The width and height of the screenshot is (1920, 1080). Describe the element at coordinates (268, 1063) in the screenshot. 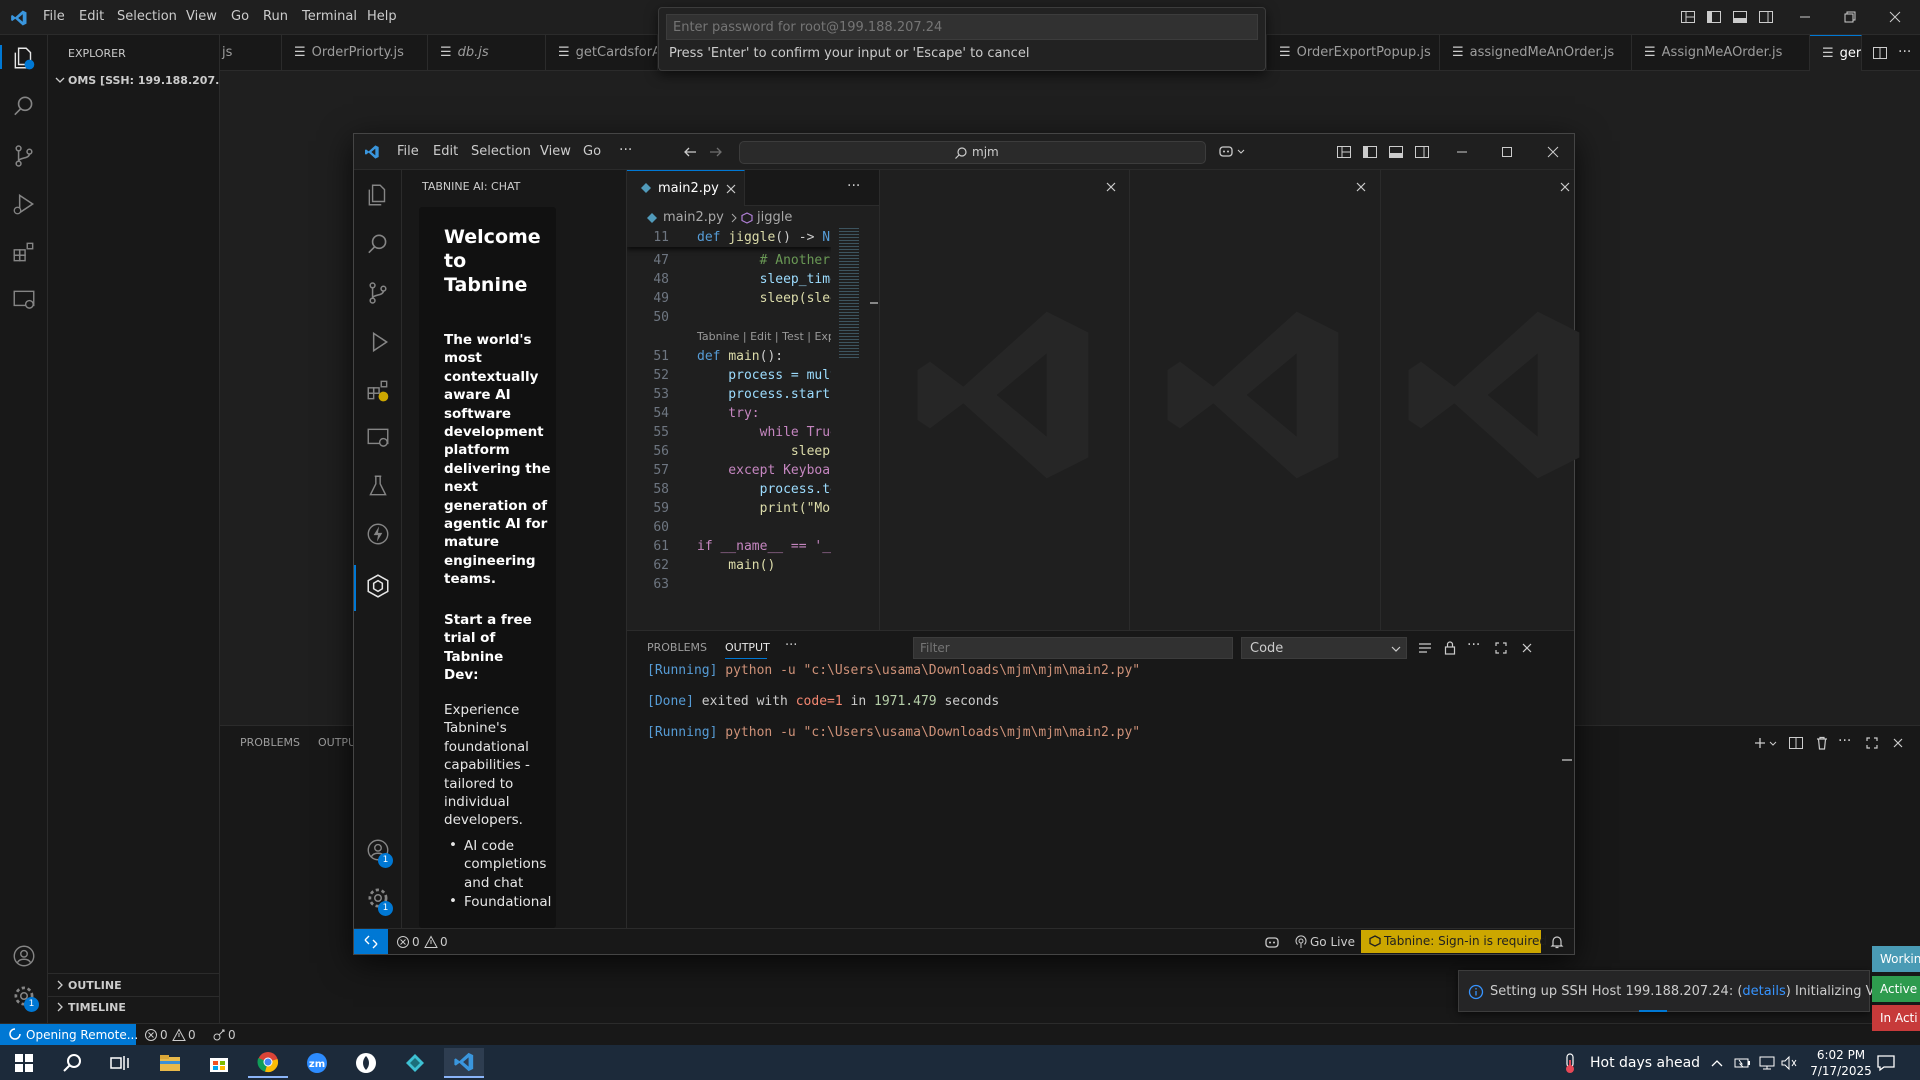

I see `chrome-icon` at that location.